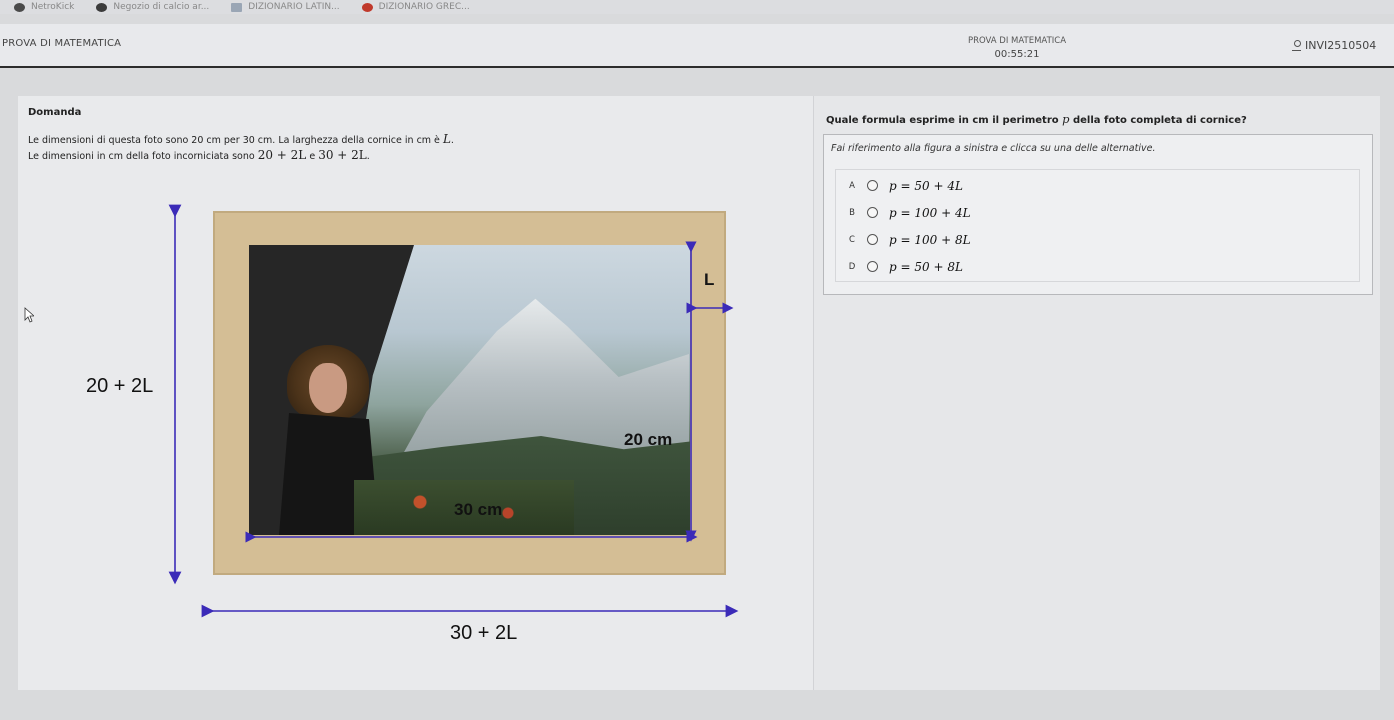 This screenshot has height=720, width=1394. I want to click on dictionary-icon, so click(237, 7).